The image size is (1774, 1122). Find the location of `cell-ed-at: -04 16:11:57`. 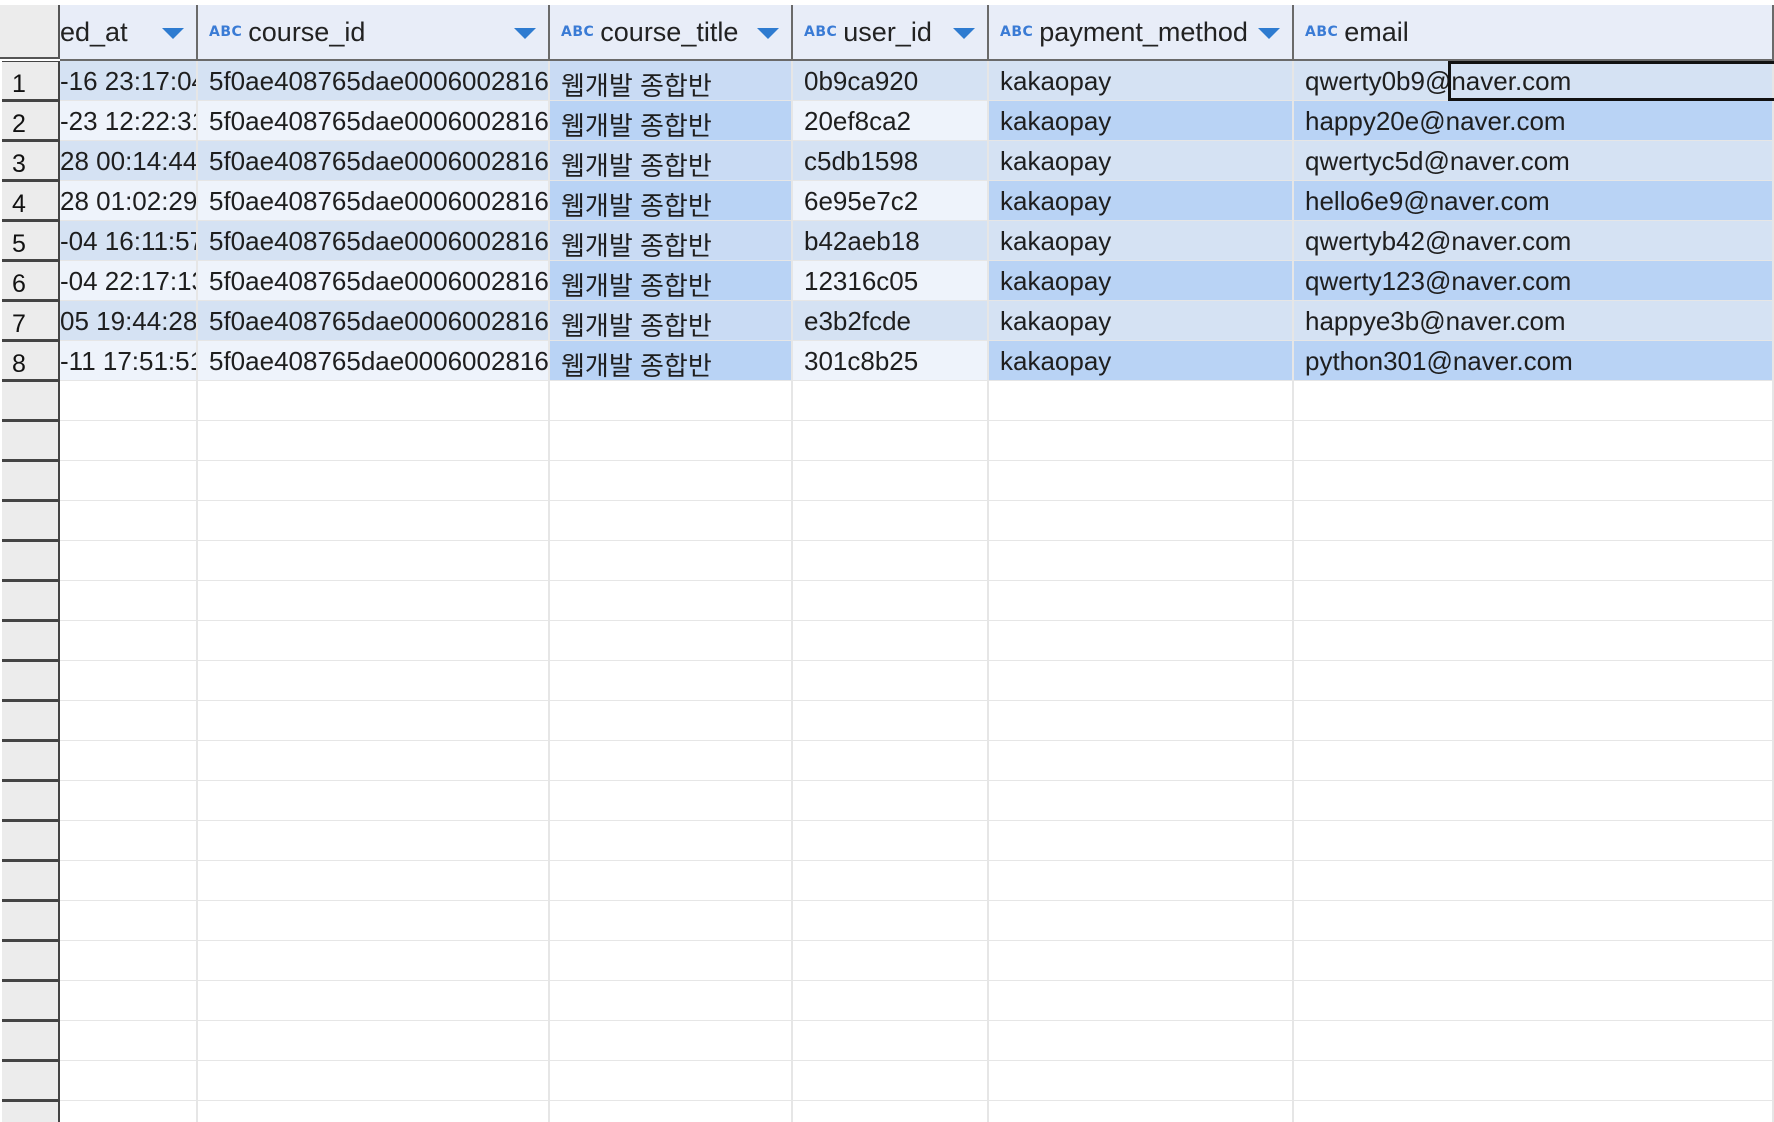

cell-ed-at: -04 16:11:57 is located at coordinates (129, 241).